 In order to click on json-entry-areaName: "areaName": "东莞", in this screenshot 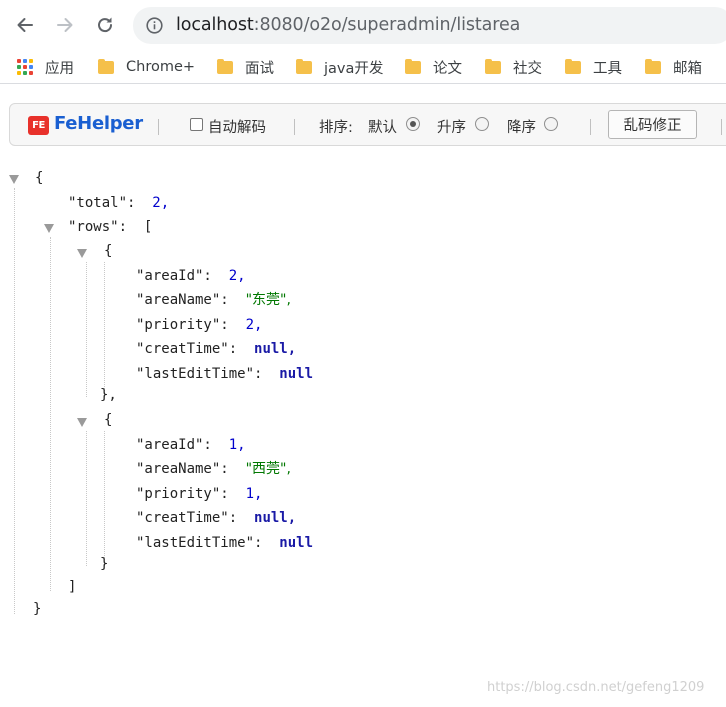, I will do `click(213, 300)`.